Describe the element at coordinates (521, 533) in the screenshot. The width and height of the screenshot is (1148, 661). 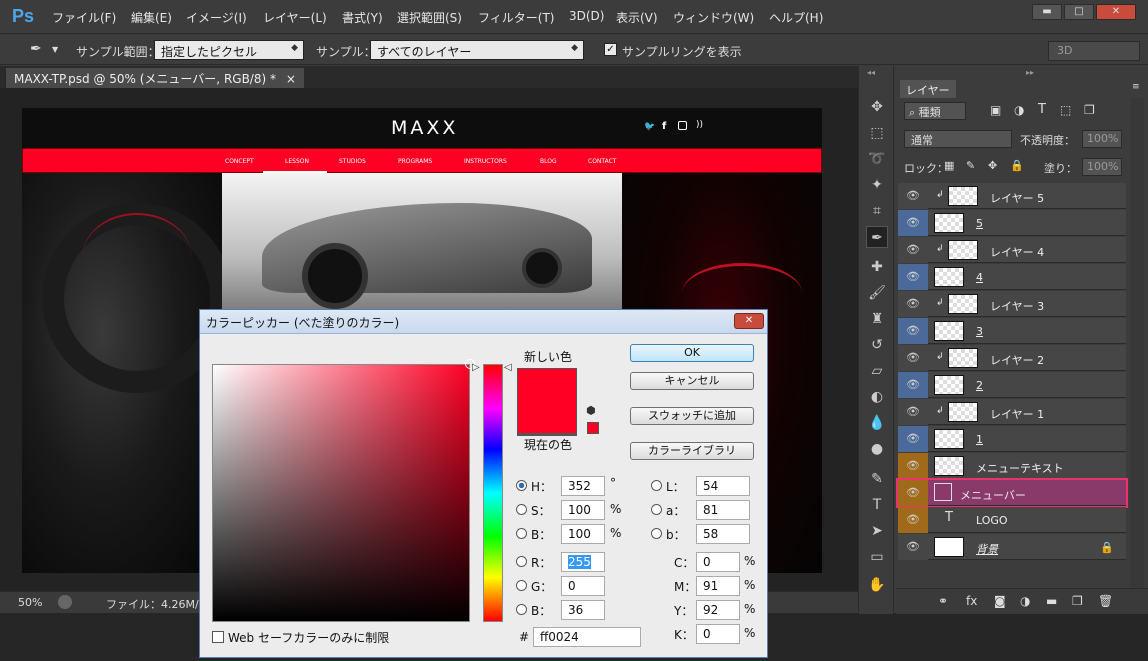
I see `b-radio` at that location.